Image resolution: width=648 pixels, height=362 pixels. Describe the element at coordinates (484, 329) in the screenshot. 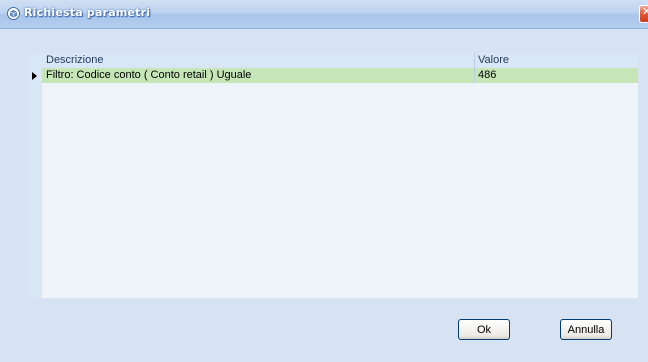

I see `ok-button: Ok` at that location.